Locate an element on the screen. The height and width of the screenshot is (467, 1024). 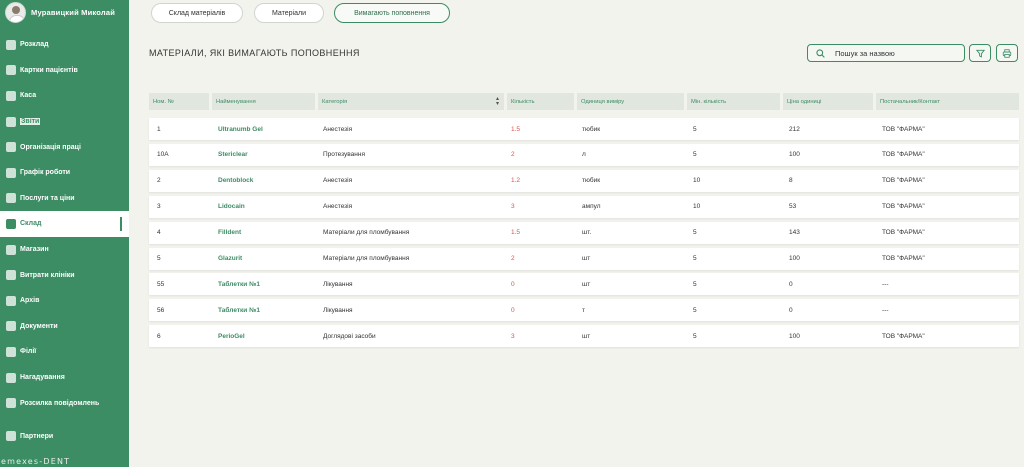
cell-unit: шт is located at coordinates (586, 258).